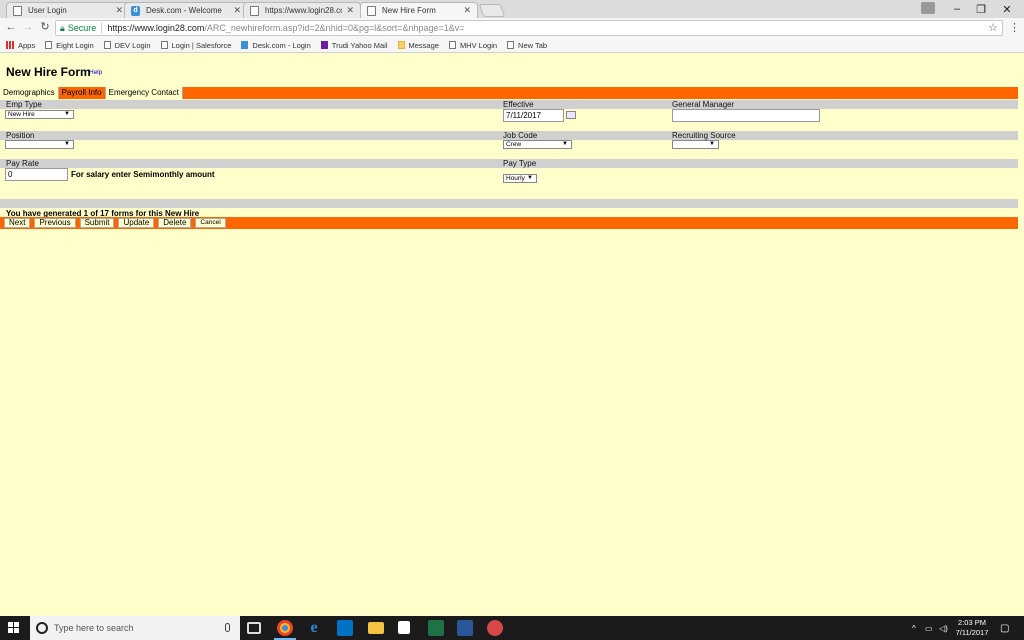 This screenshot has width=1024, height=640. Describe the element at coordinates (135, 628) in the screenshot. I see `taskbar-search-box: Type here to search` at that location.